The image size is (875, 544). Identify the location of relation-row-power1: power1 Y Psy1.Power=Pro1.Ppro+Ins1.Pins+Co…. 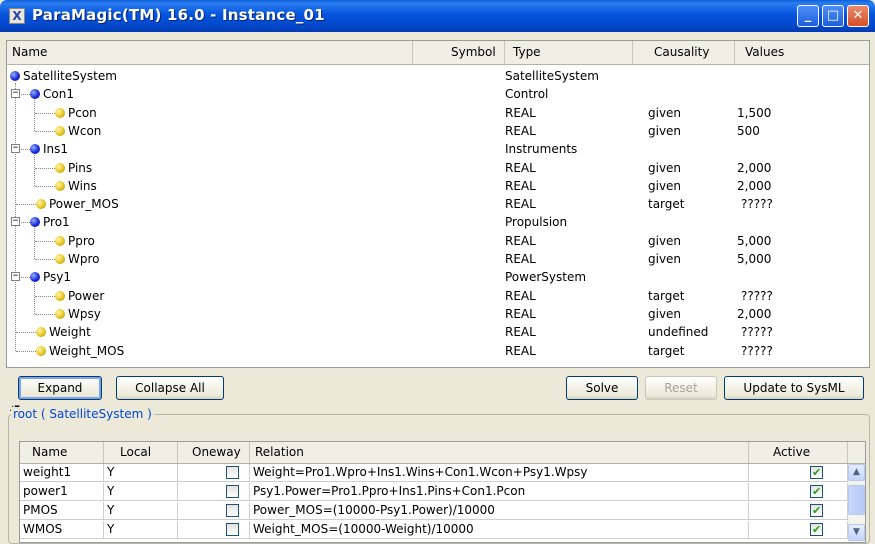
(434, 492).